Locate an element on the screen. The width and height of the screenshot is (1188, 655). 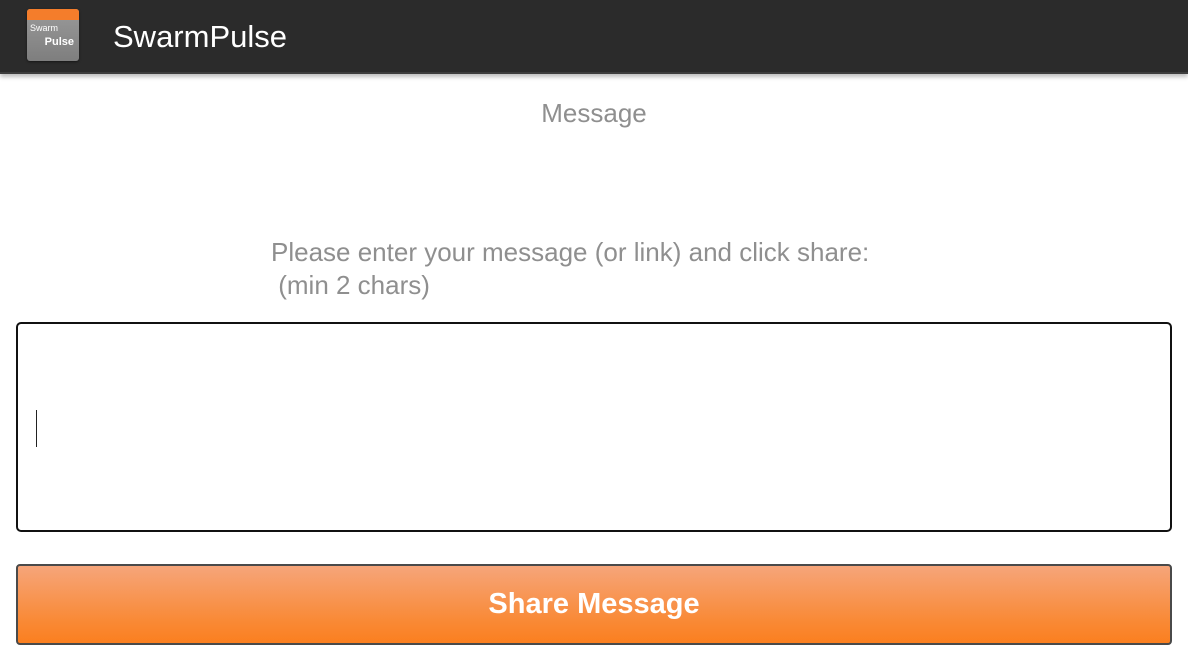
text-cursor is located at coordinates (36, 428).